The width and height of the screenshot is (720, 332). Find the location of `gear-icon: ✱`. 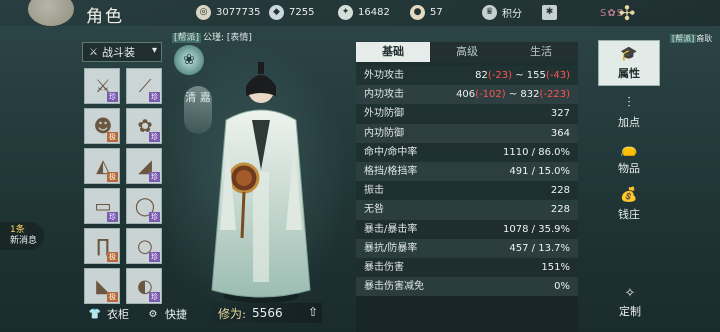

gear-icon: ✱ is located at coordinates (549, 12).